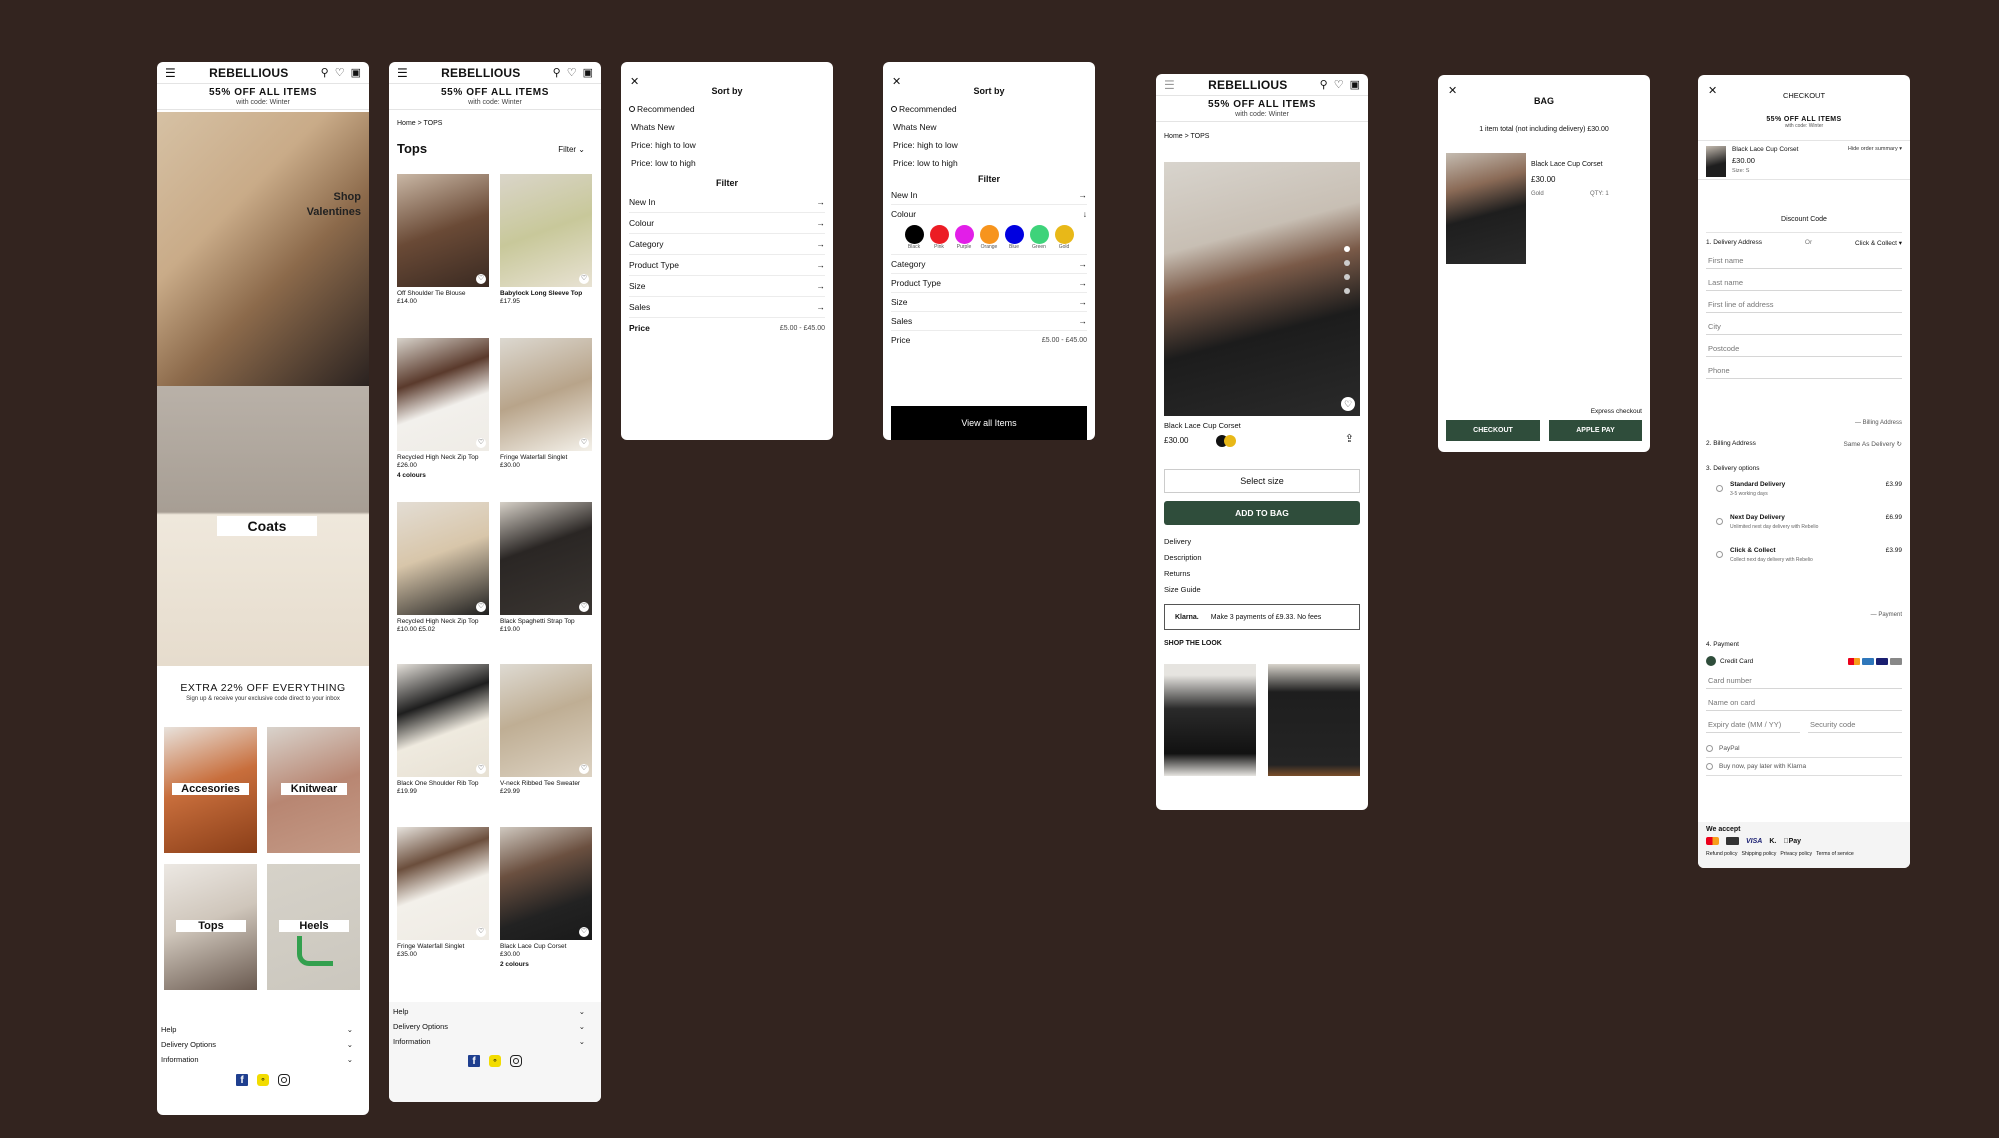 The image size is (1999, 1138). I want to click on sort-option-price-high: Price: high to low, so click(727, 145).